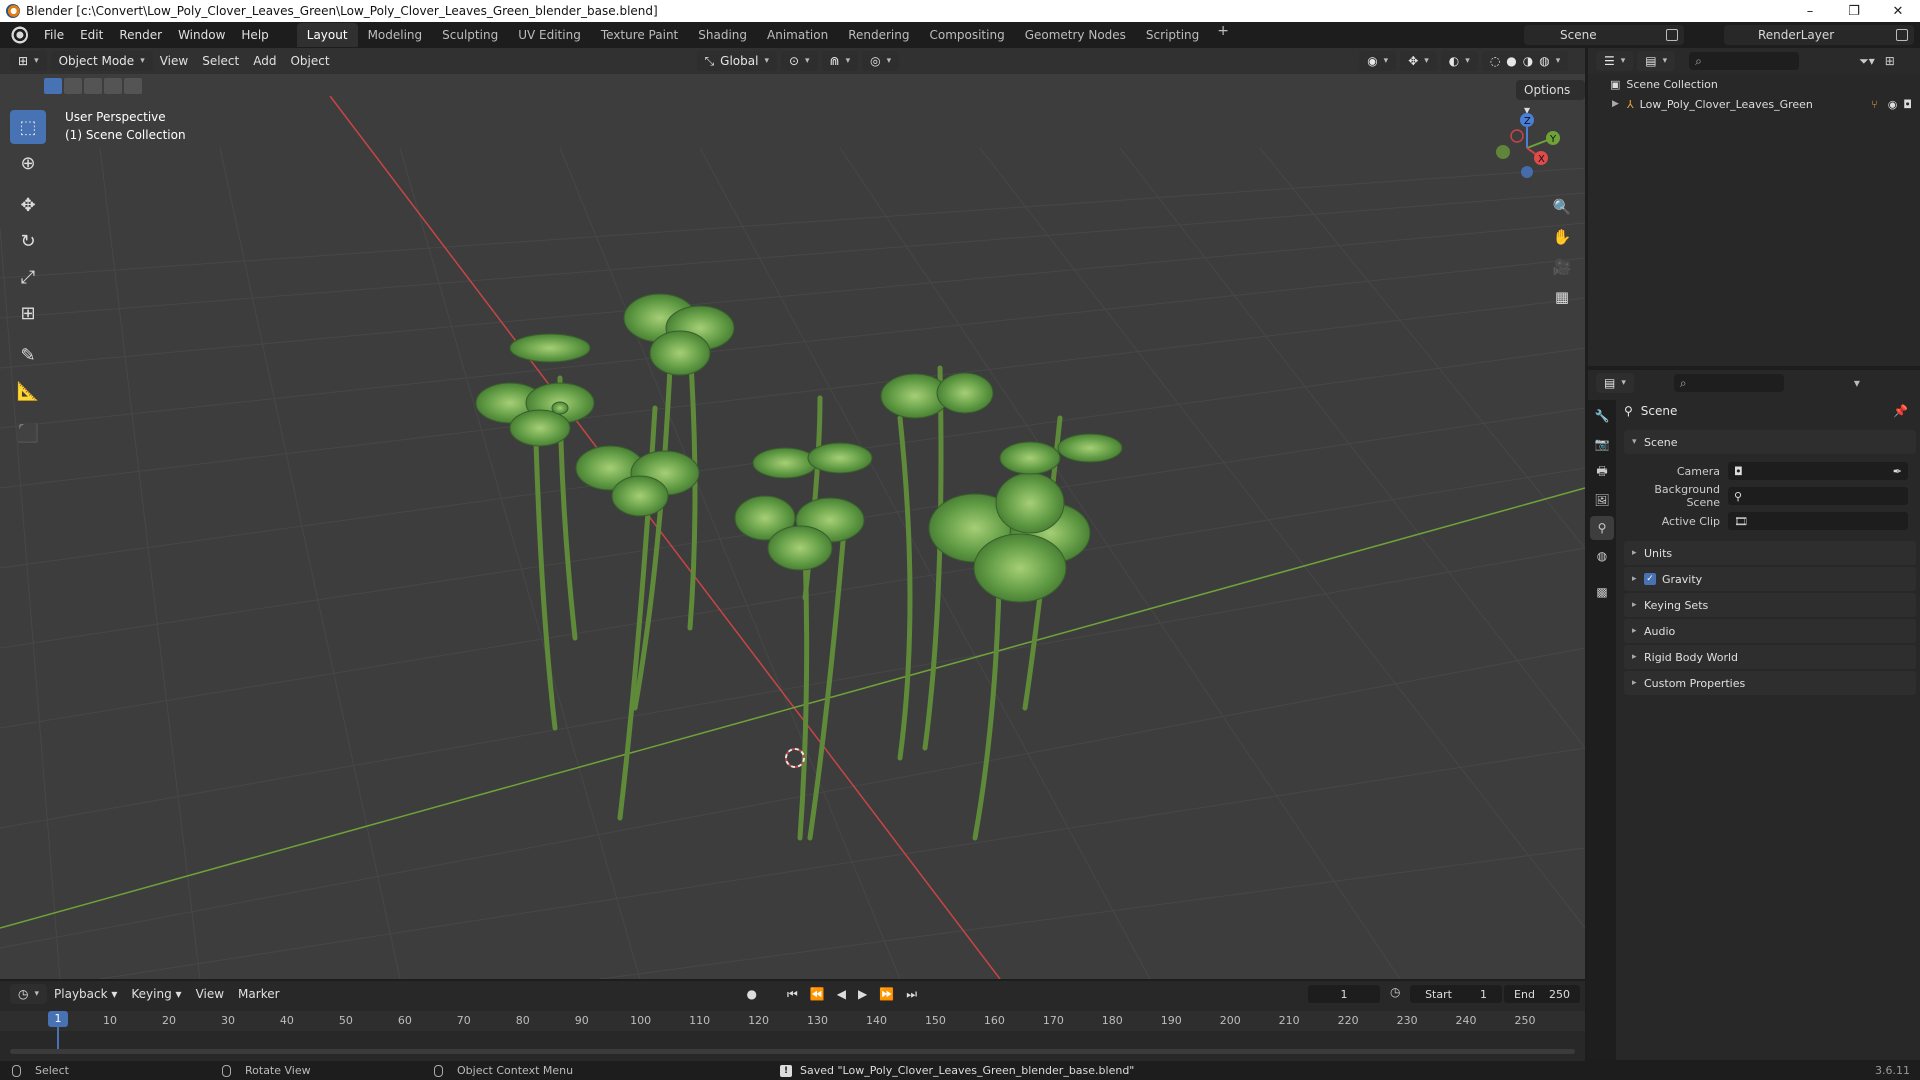 The height and width of the screenshot is (1080, 1920). I want to click on view-layer-selector: RenderLayer, so click(1819, 35).